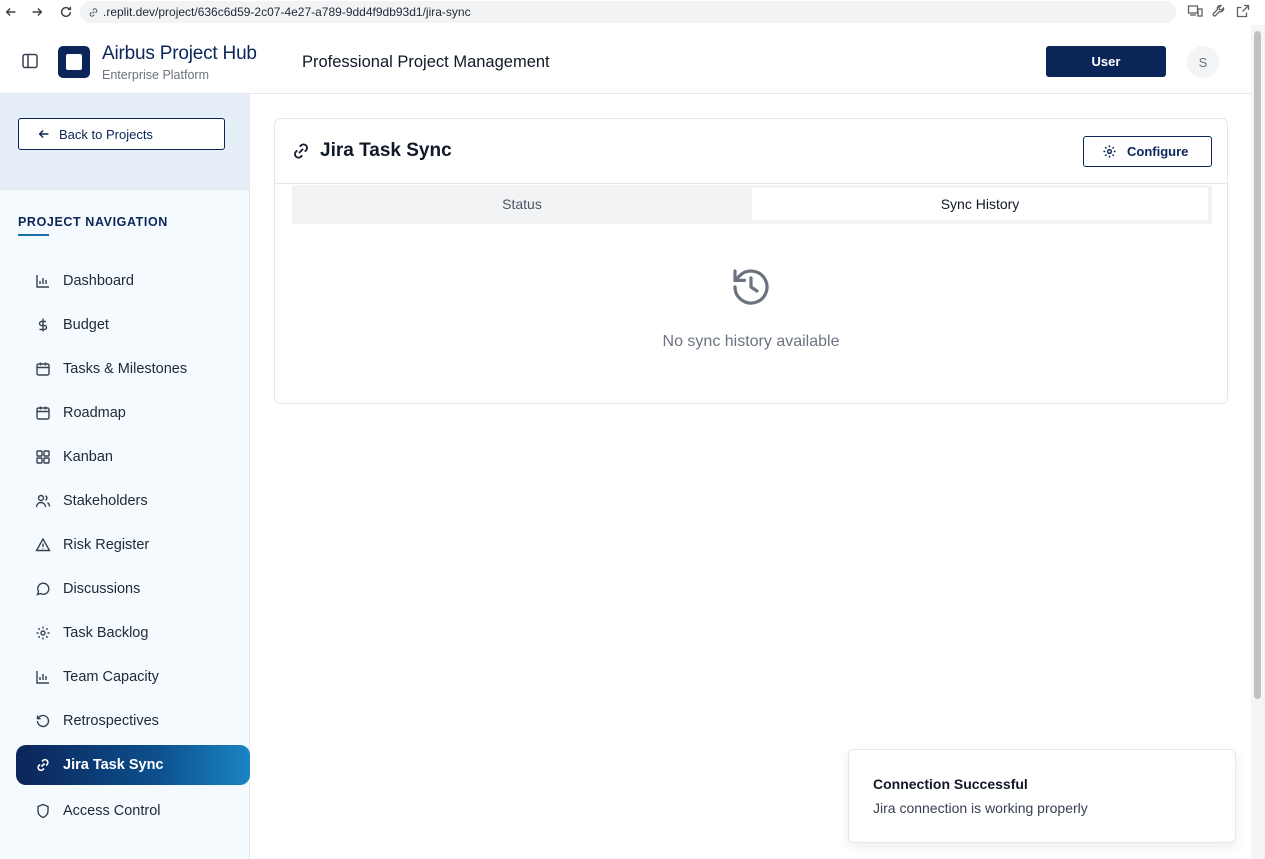  What do you see at coordinates (113, 765) in the screenshot?
I see `sidebar-item-label: Jira Task Sync` at bounding box center [113, 765].